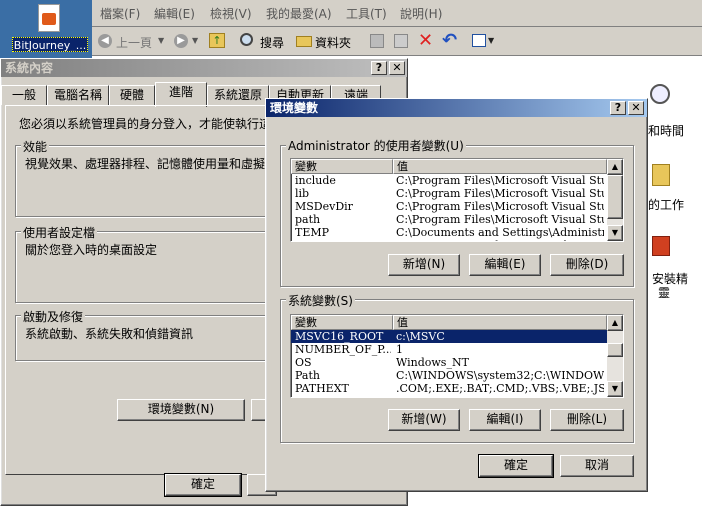  What do you see at coordinates (660, 94) in the screenshot?
I see `clock-icon` at bounding box center [660, 94].